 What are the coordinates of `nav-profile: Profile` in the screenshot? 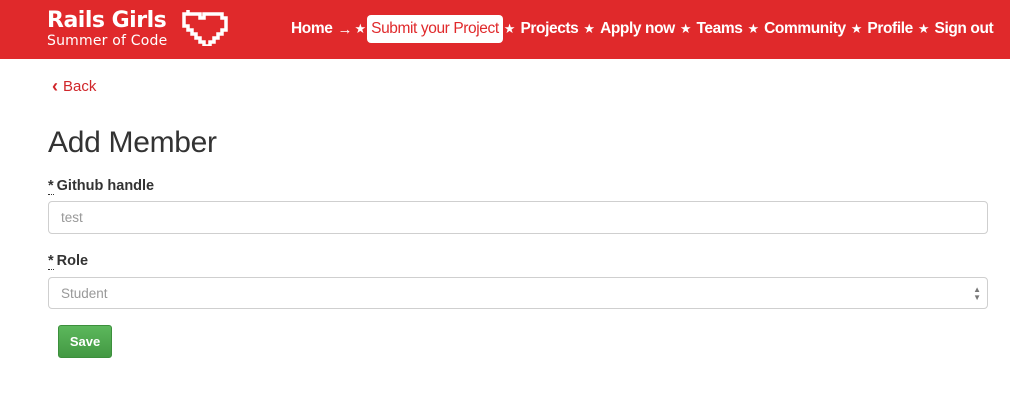 It's located at (889, 29).